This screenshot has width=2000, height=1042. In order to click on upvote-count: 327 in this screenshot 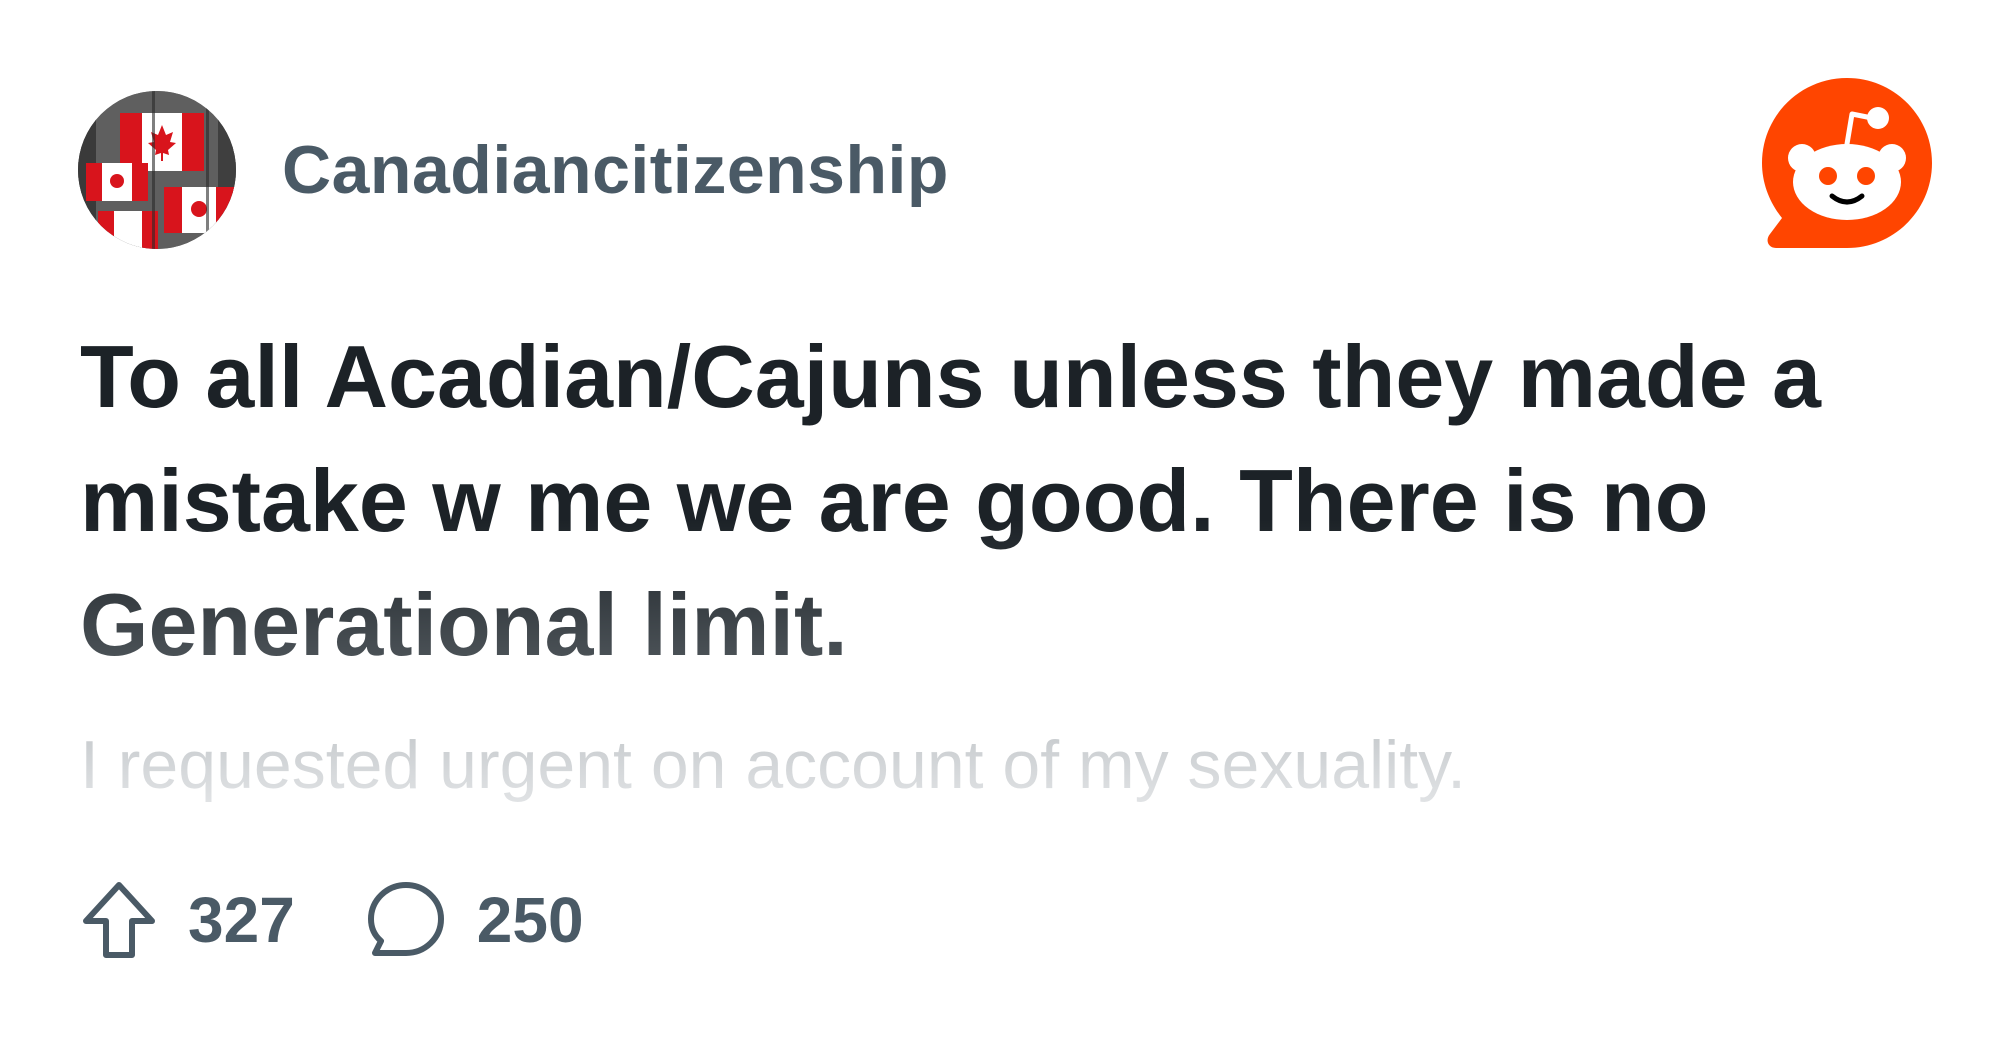, I will do `click(241, 920)`.